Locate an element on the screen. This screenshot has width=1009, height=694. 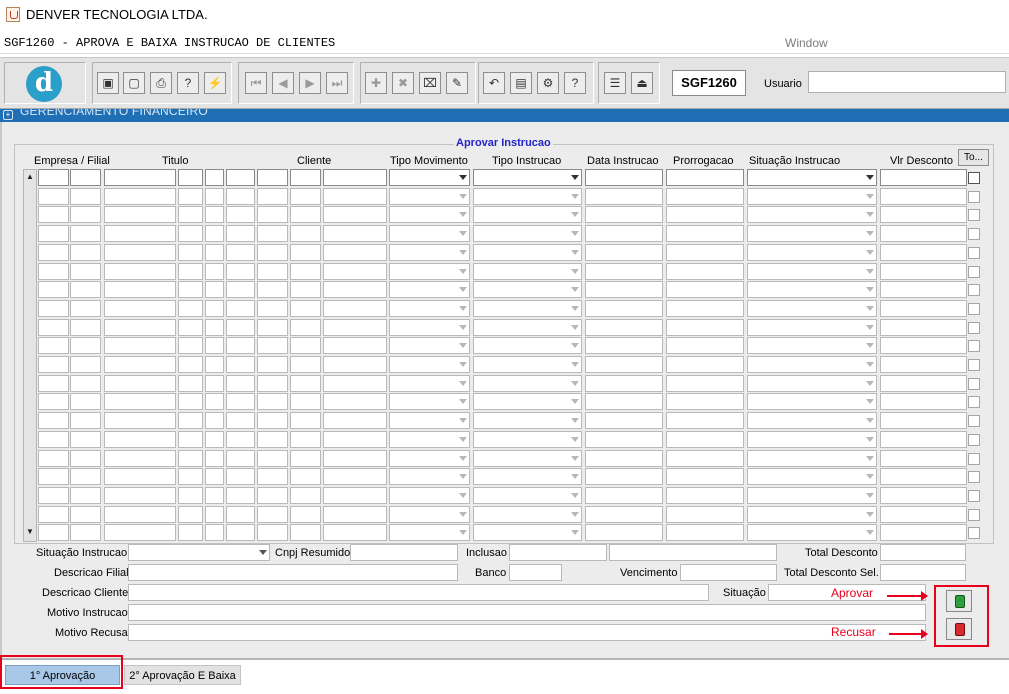
scroll-down-icon: ▼ is located at coordinates (30, 533).